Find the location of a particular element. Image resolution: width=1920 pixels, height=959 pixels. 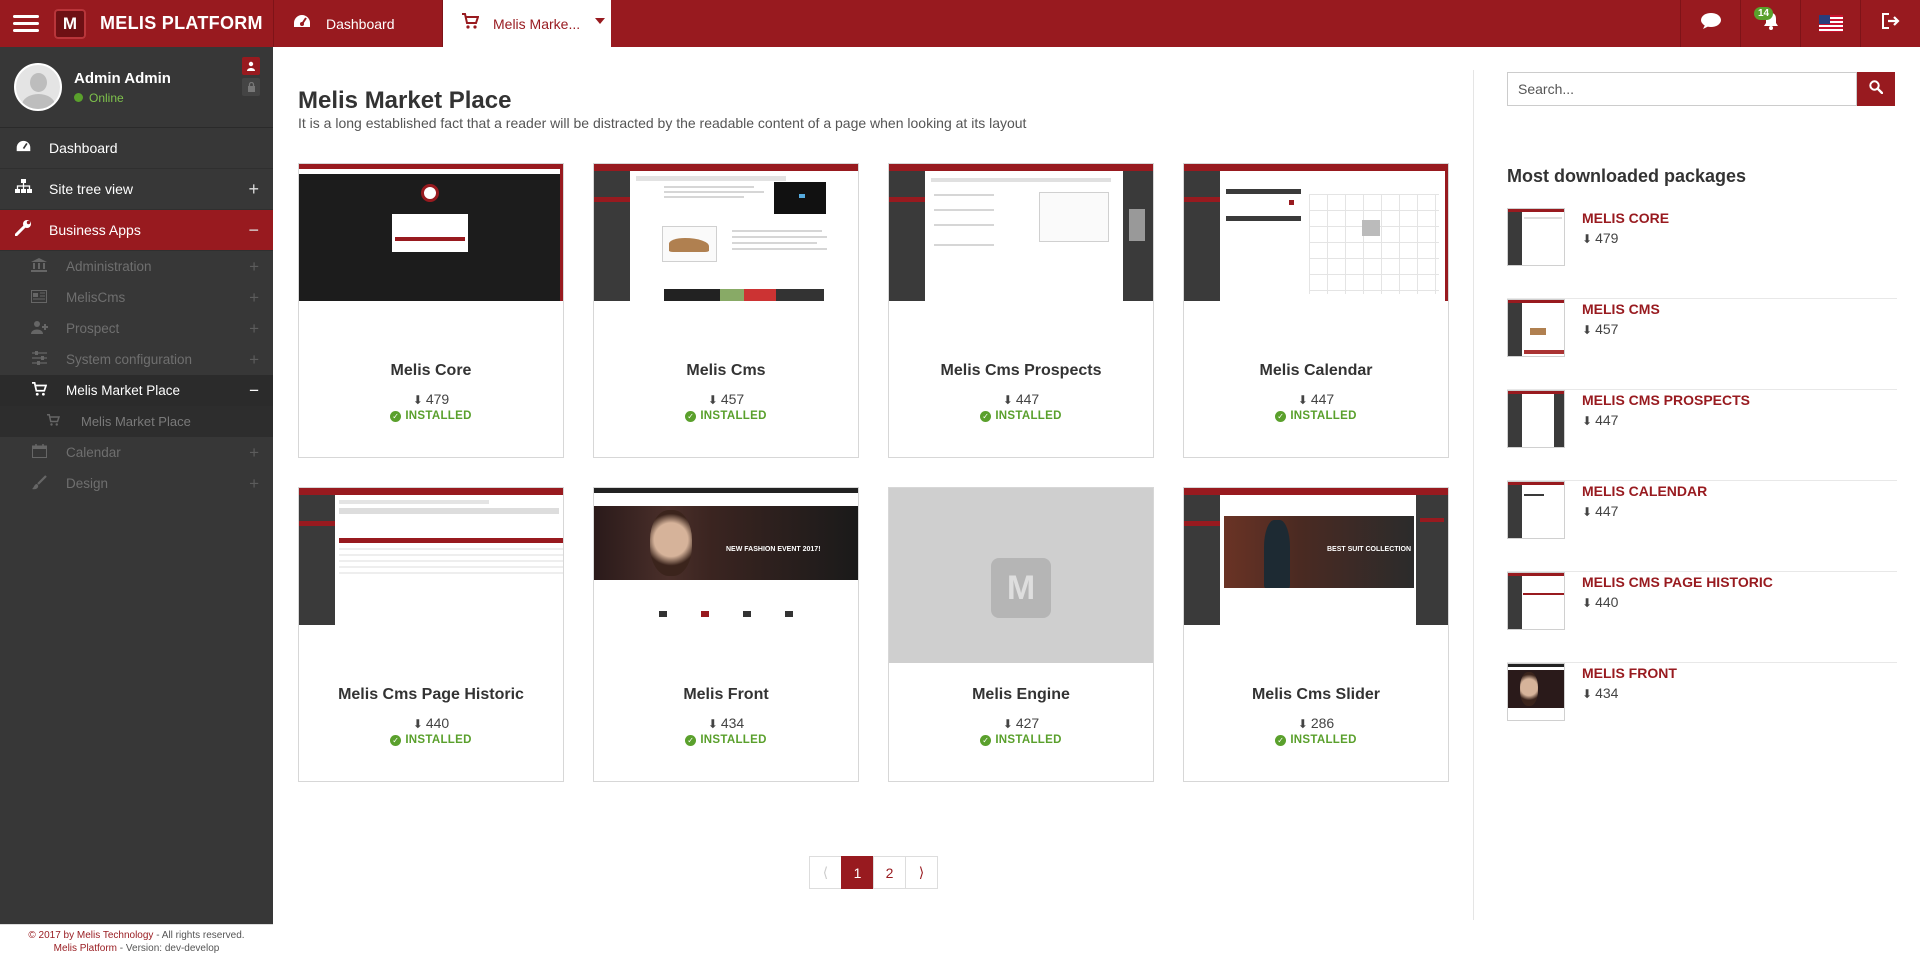

user-name: Admin Admin is located at coordinates (122, 78).